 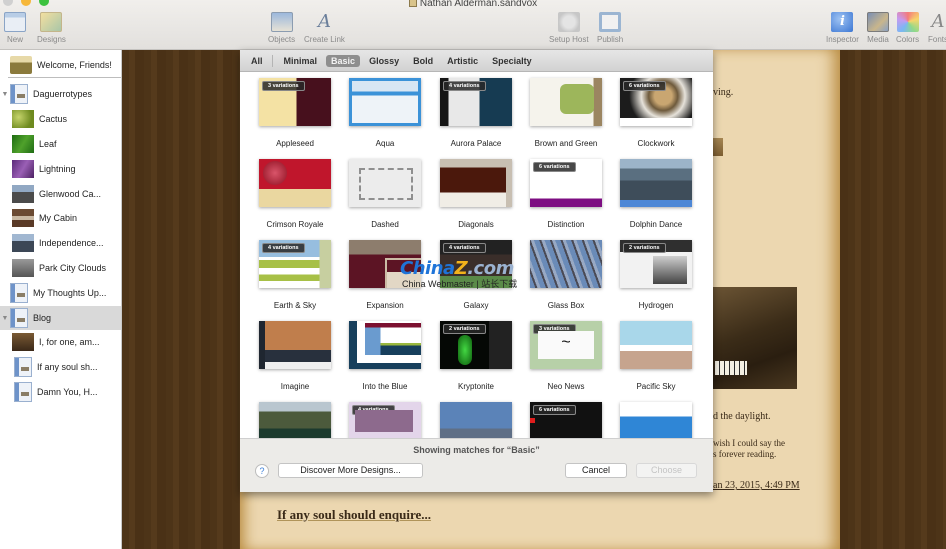 I want to click on design-cell-kryptonite: 2 variations Kryptonite, so click(x=476, y=356).